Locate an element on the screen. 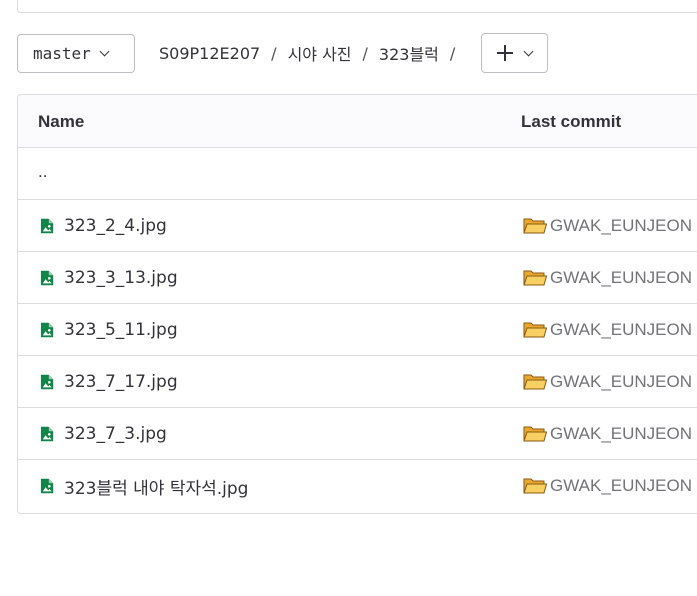  parent-directory-link: .. is located at coordinates (42, 172).